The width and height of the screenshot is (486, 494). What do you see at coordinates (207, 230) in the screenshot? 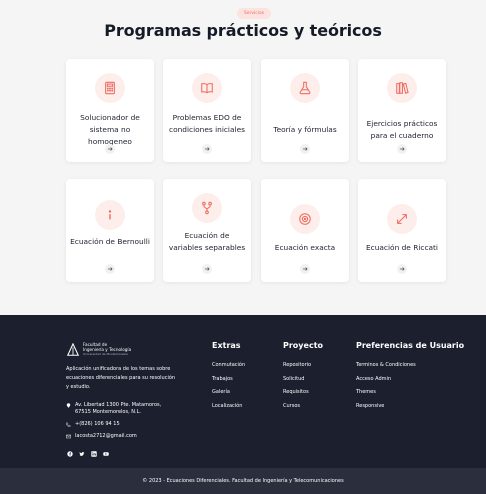
I see `service-card: Ecuación de variables separables` at bounding box center [207, 230].